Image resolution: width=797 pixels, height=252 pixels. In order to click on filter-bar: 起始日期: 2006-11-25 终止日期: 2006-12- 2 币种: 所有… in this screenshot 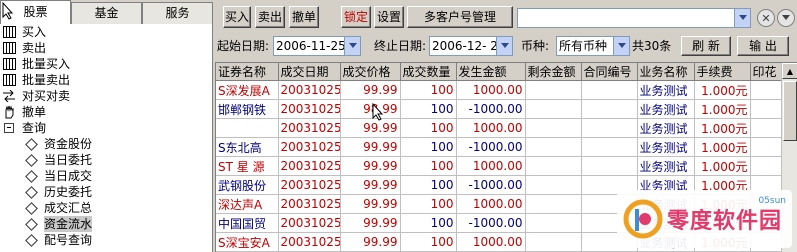, I will do `click(506, 47)`.